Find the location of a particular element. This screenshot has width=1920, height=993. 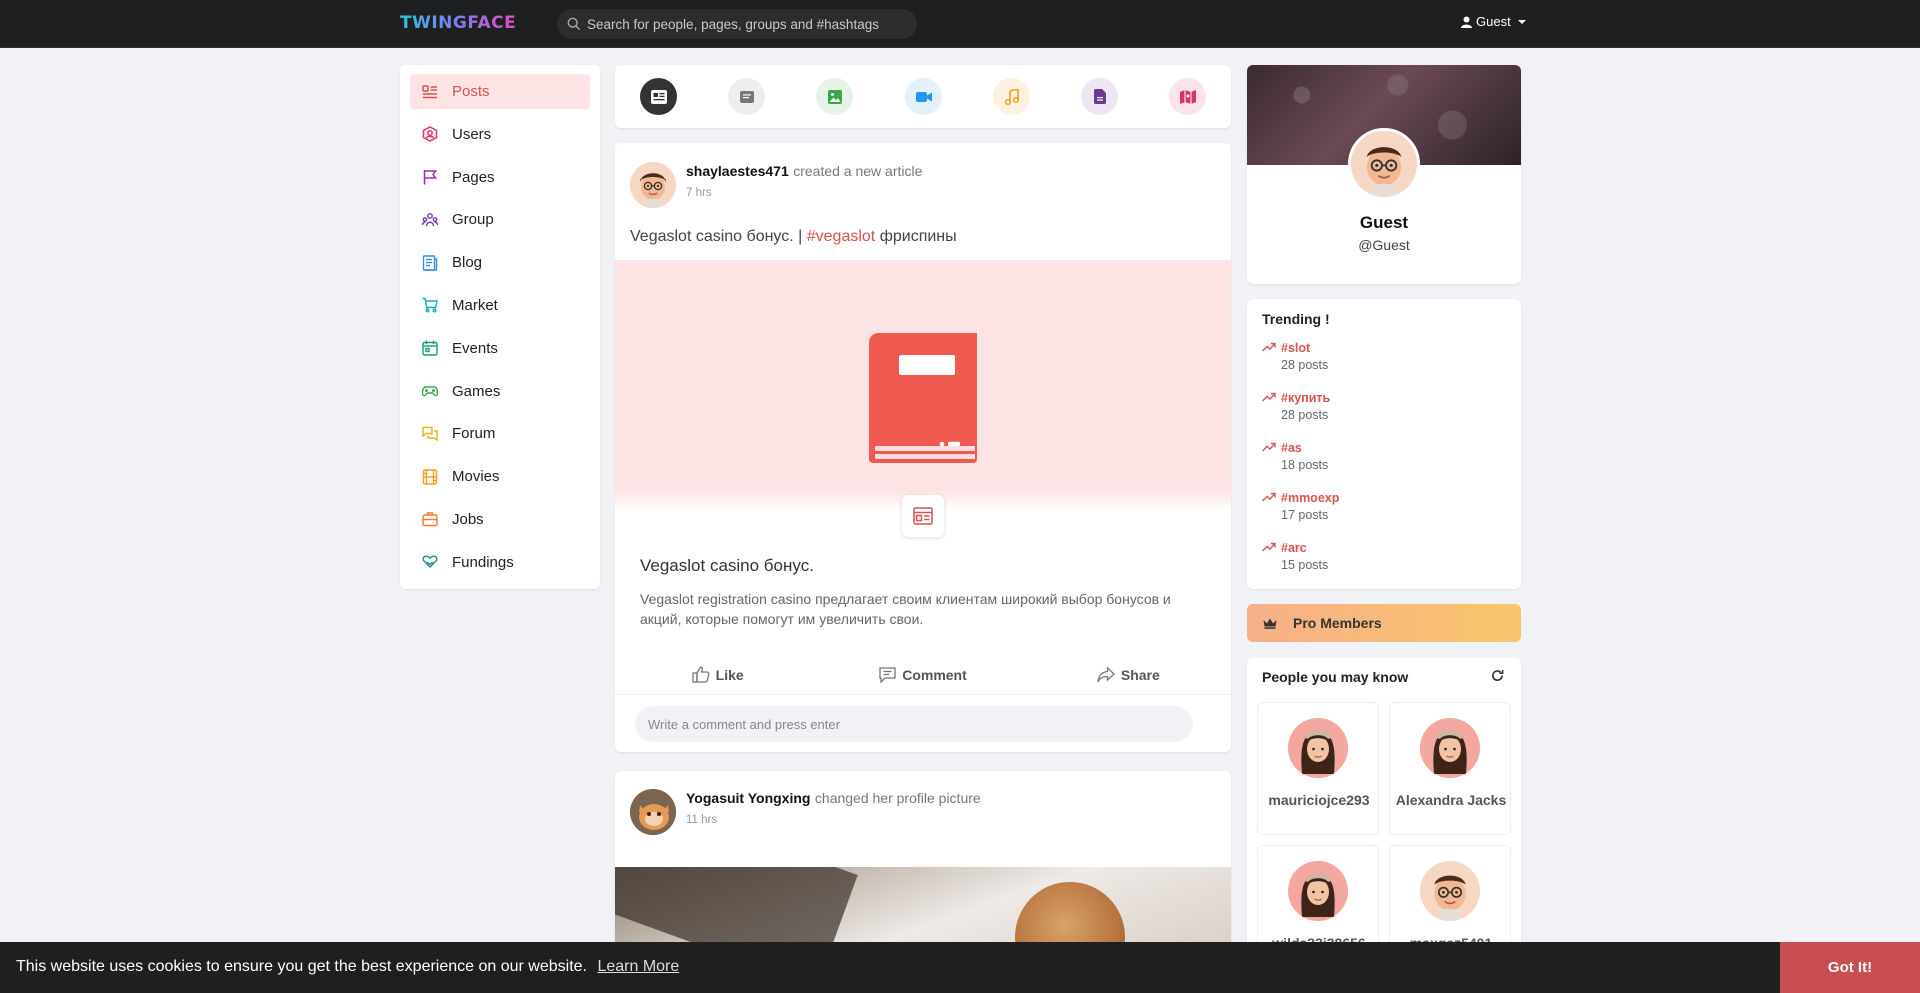

article-title: Vegaslot casino бонус. is located at coordinates (727, 566).